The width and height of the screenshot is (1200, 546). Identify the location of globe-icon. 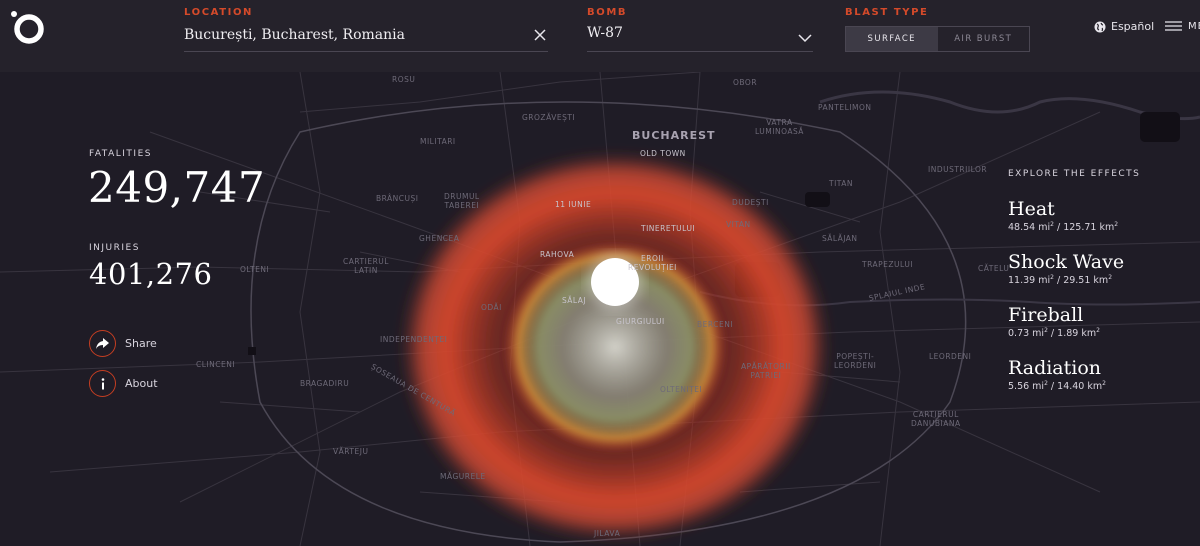
(1100, 26).